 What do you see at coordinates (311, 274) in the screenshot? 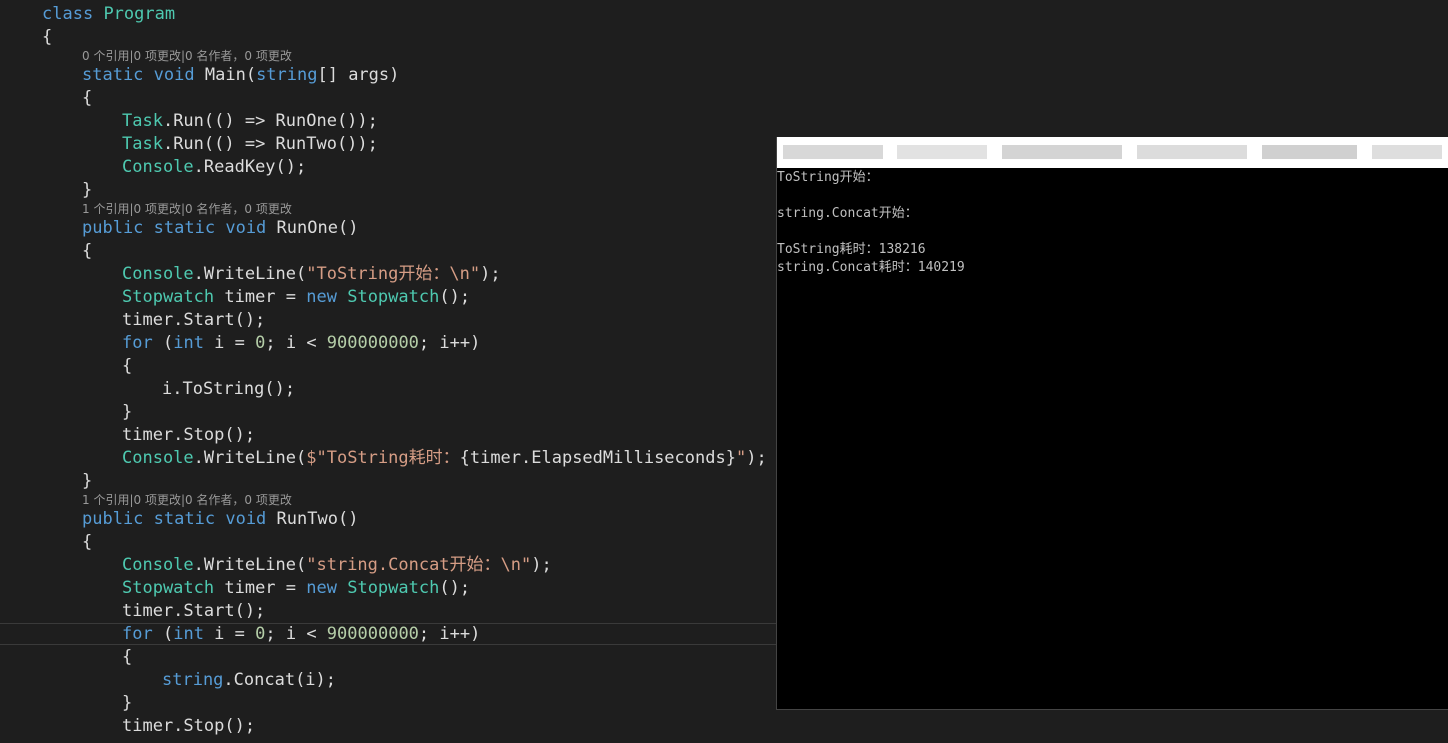
I see `code-line-writeline-start: Console.WriteLine("ToString开始：\n");` at bounding box center [311, 274].